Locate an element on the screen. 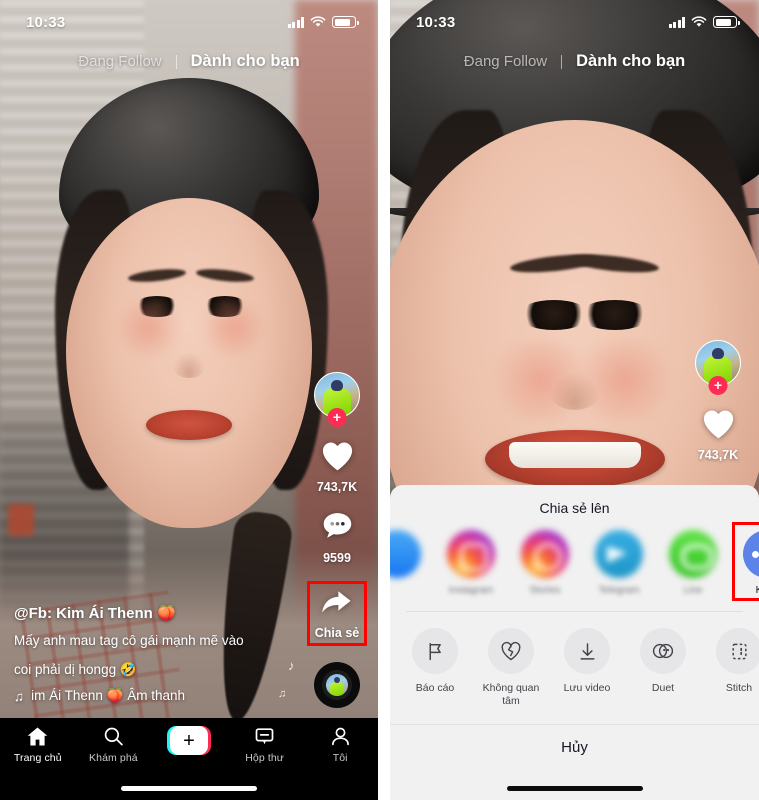 This screenshot has width=759, height=800. tab-discover: Khám phá is located at coordinates (114, 745).